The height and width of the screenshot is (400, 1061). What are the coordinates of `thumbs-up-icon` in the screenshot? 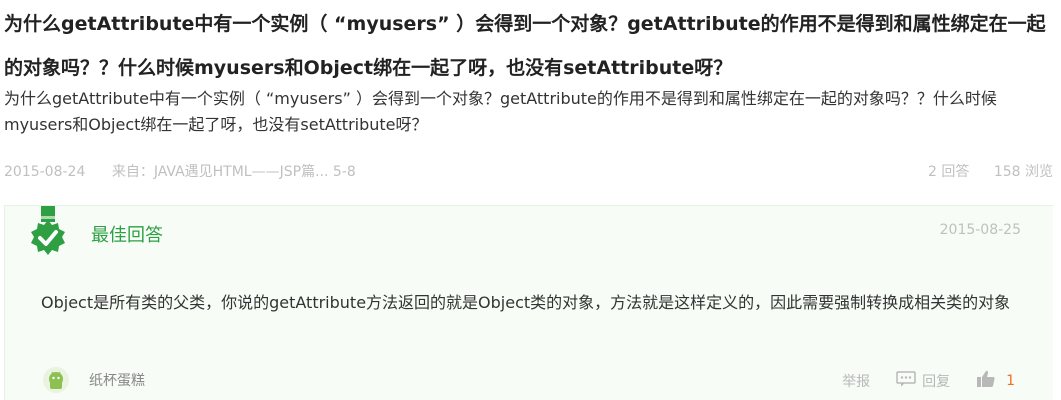 It's located at (989, 381).